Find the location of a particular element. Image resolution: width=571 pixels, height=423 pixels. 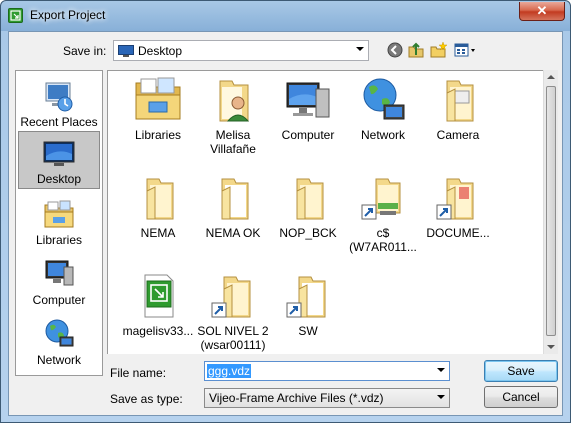

place-label: Recent Places is located at coordinates (59, 122).